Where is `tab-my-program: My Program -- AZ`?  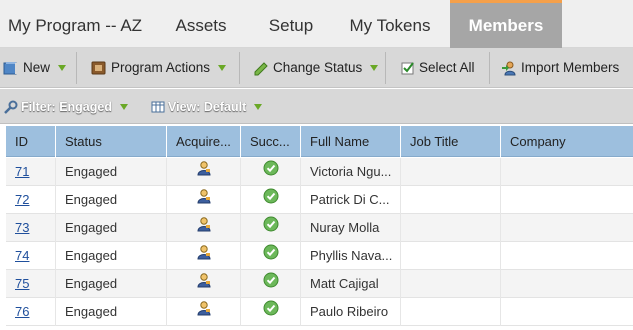 tab-my-program: My Program -- AZ is located at coordinates (75, 24).